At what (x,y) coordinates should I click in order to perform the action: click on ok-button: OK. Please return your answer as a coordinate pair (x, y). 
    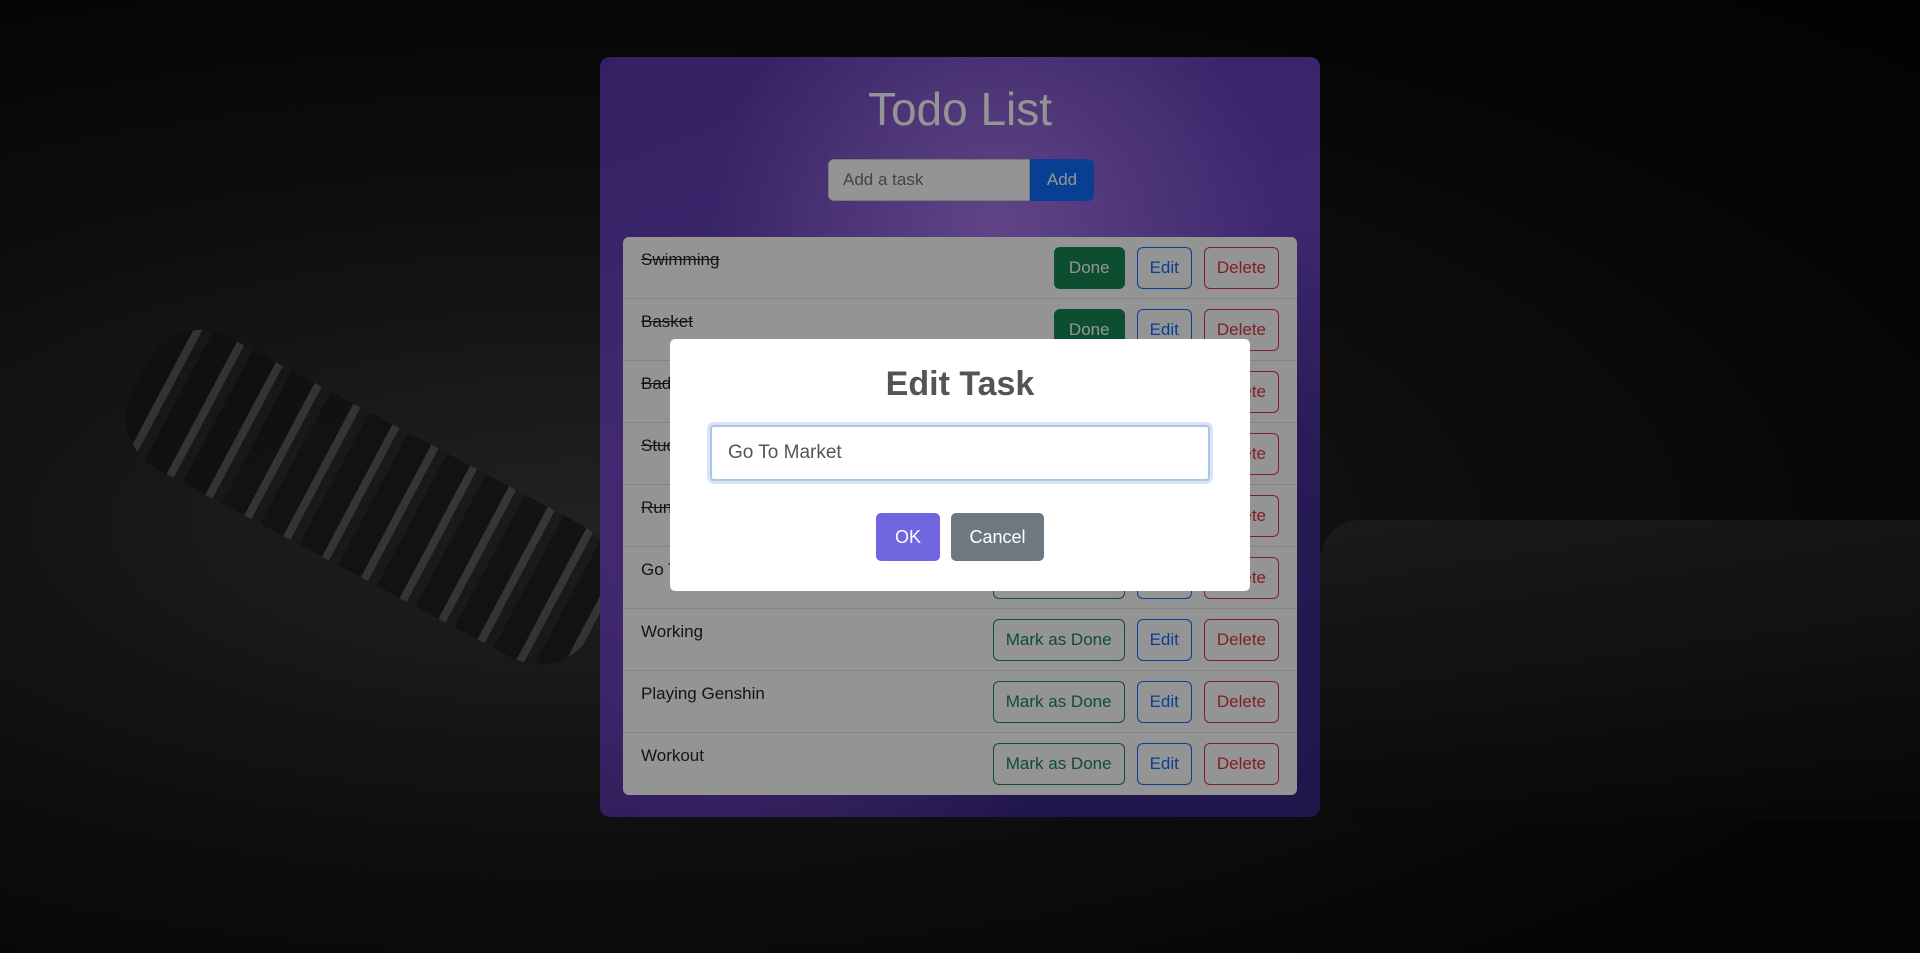
    Looking at the image, I should click on (908, 537).